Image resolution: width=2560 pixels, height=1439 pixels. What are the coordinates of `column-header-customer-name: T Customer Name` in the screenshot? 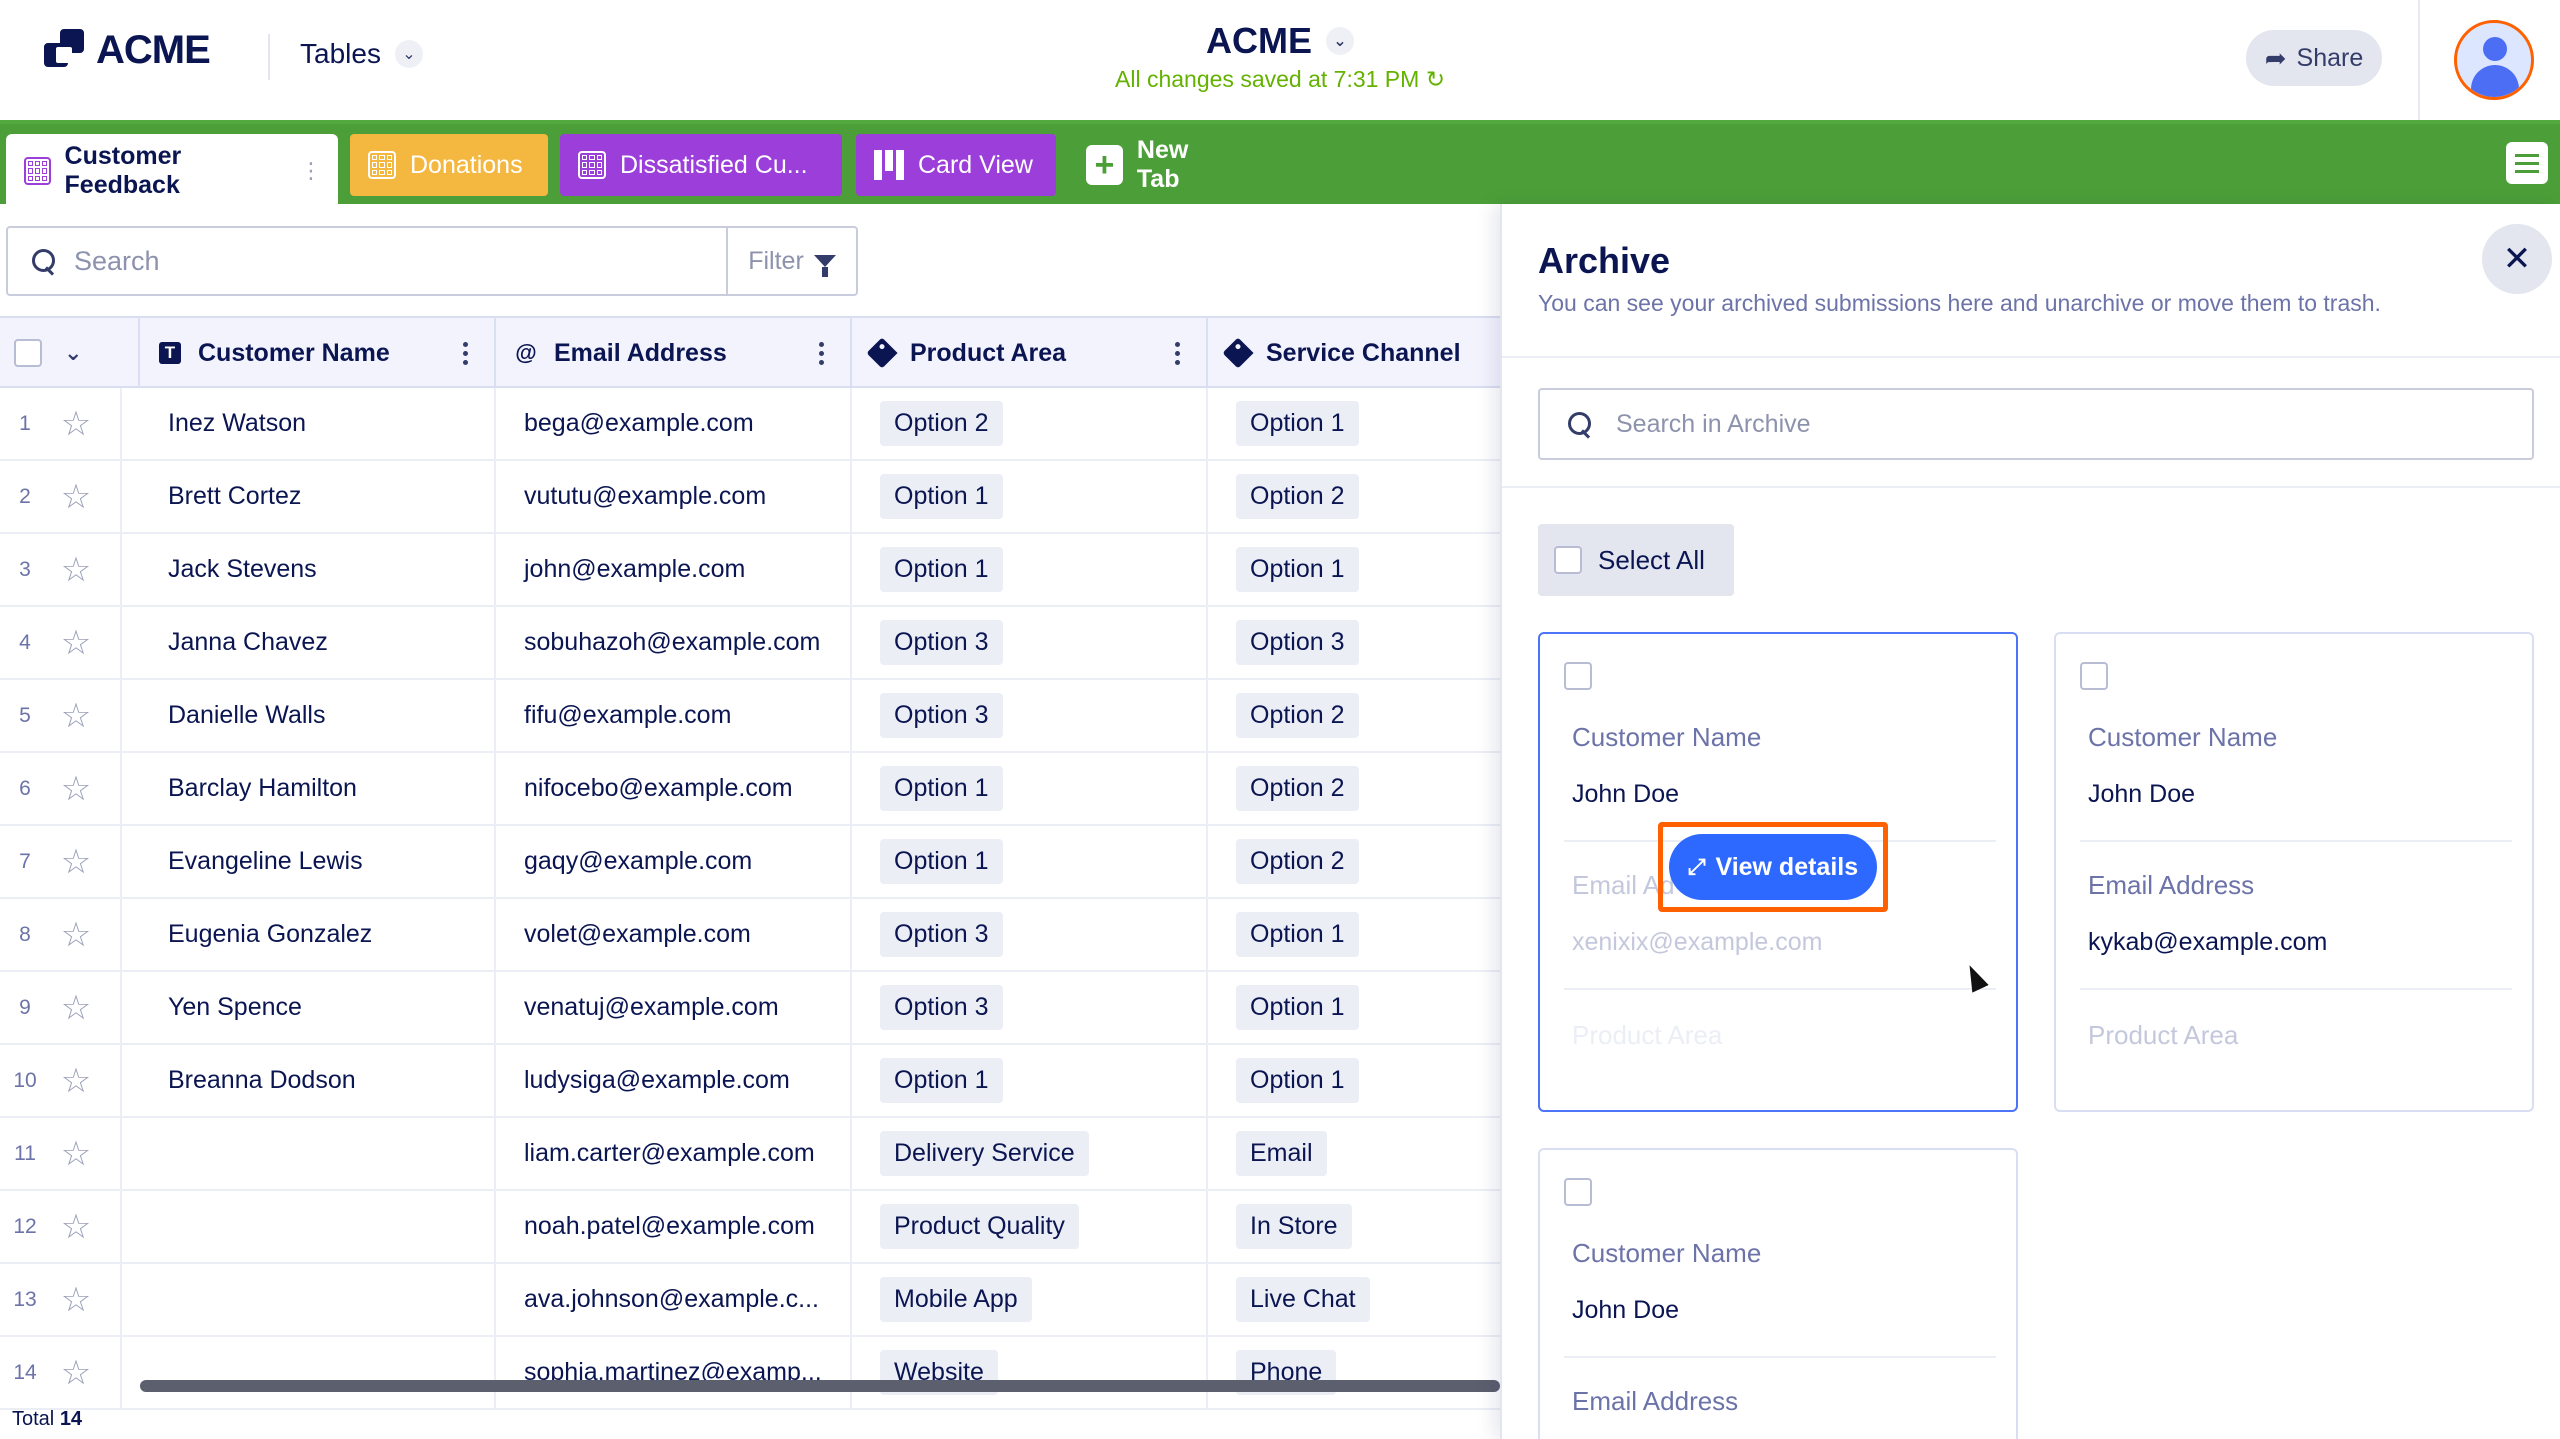 It's located at (318, 353).